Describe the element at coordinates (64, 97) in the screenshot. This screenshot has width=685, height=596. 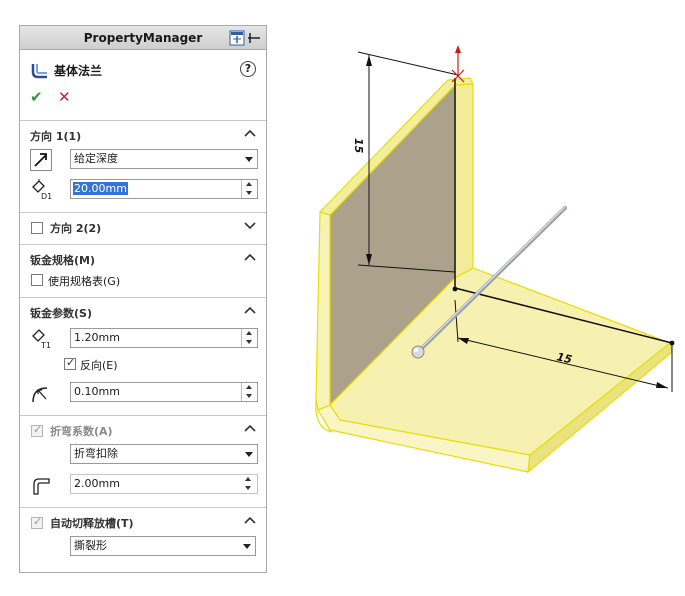
I see `cancel-button: ✕` at that location.